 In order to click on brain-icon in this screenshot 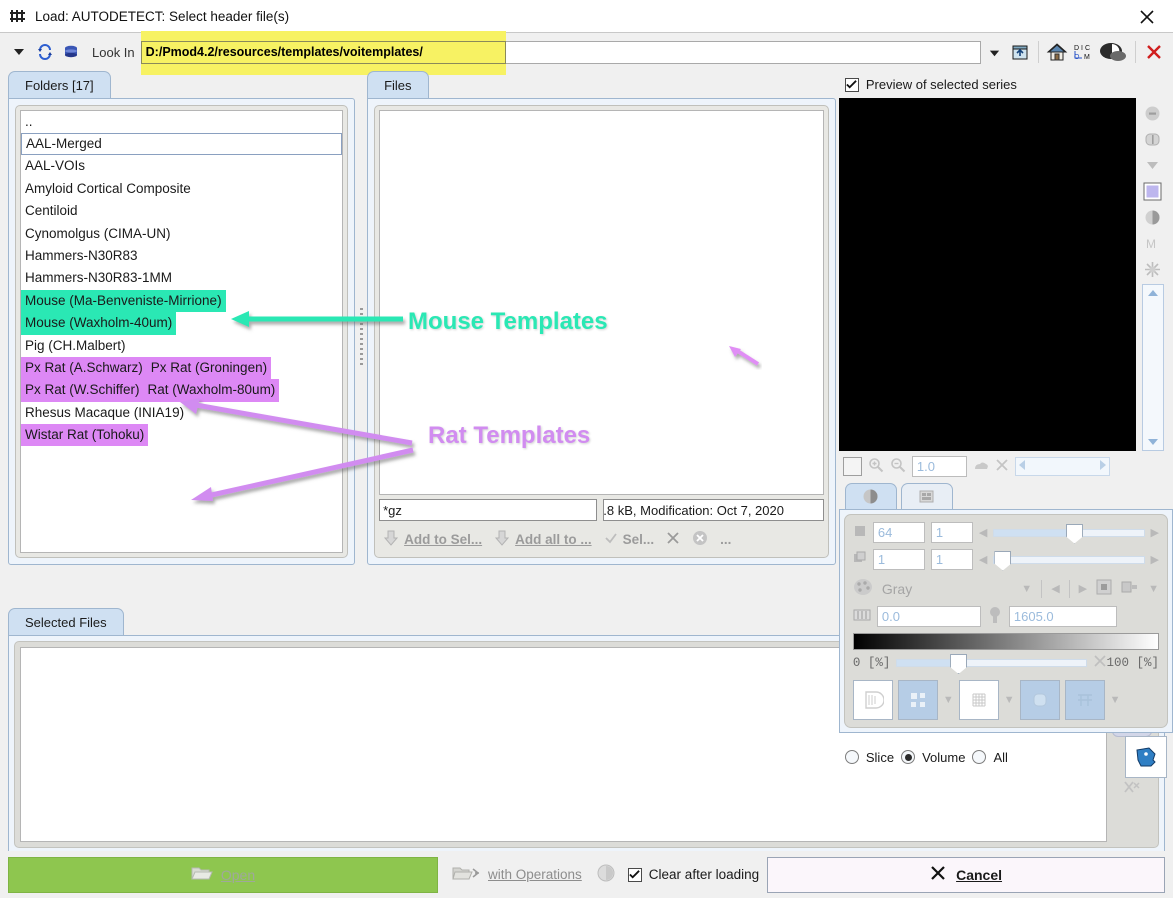, I will do `click(1113, 52)`.